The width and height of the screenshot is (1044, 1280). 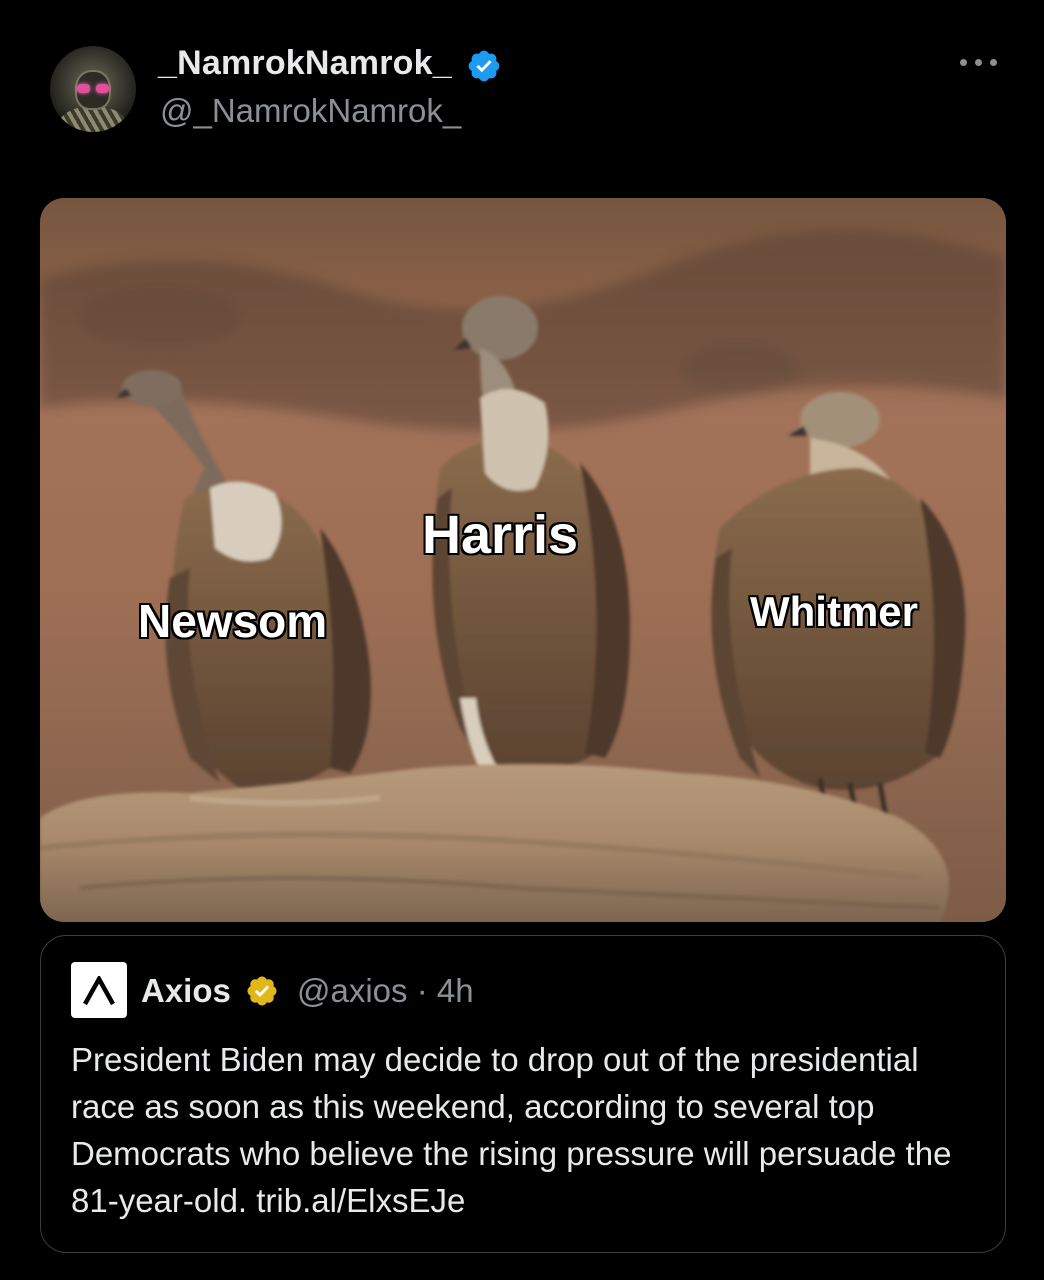 I want to click on axios-logo-icon, so click(x=99, y=990).